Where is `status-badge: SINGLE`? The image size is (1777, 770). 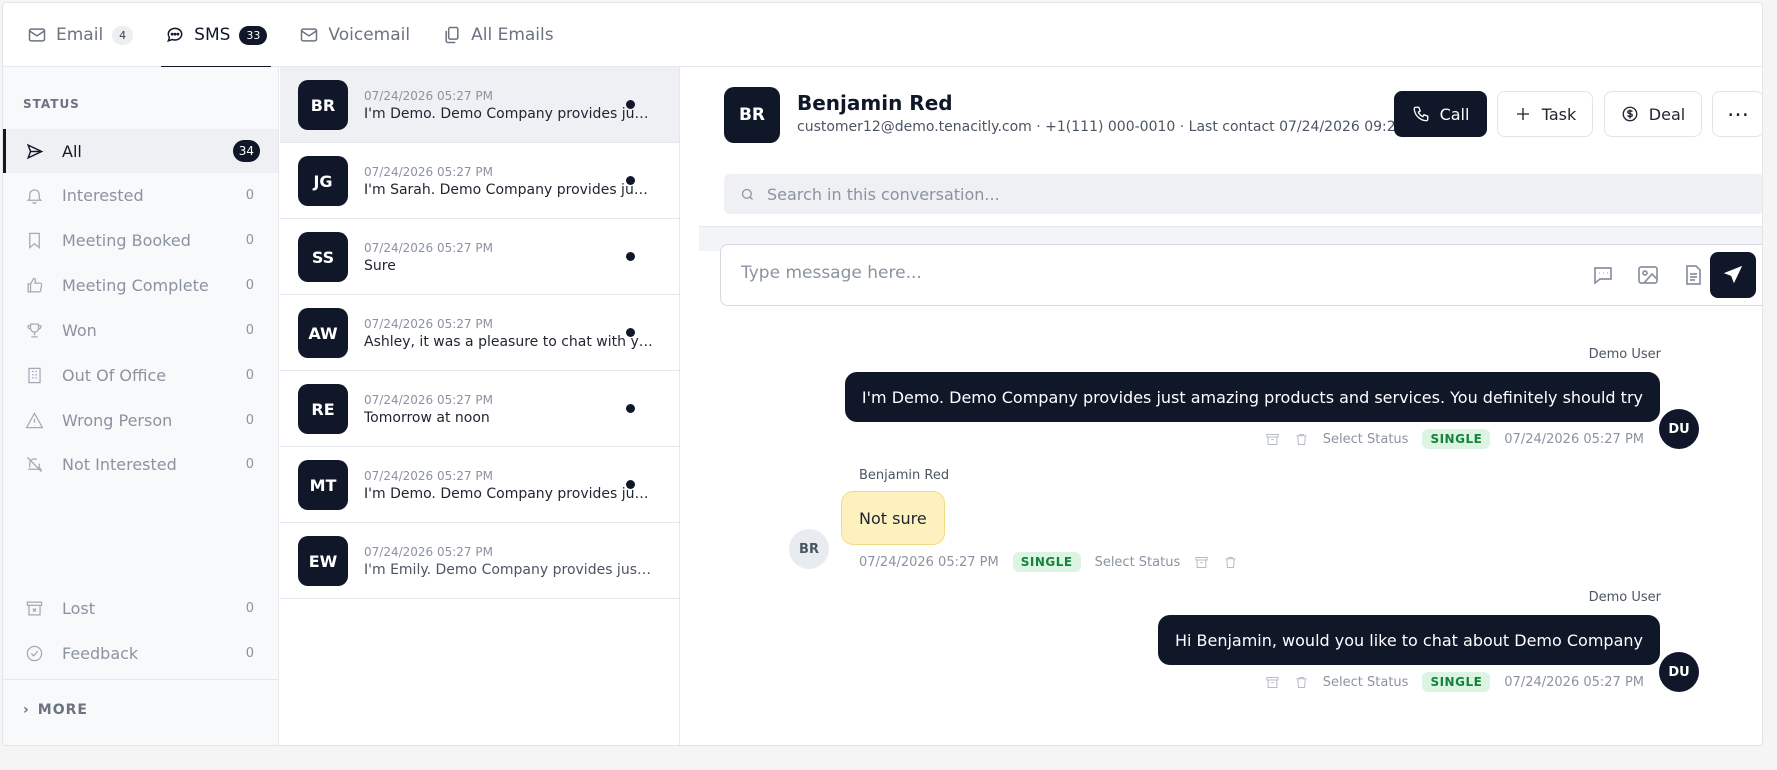
status-badge: SINGLE is located at coordinates (1456, 439).